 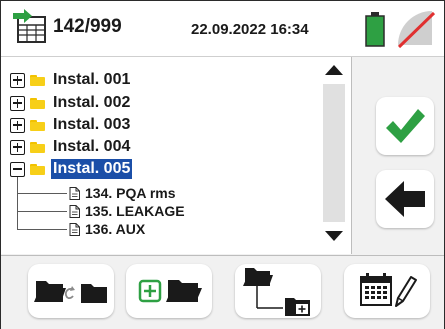 What do you see at coordinates (135, 211) in the screenshot?
I see `file-label: 135. LEAKAGE` at bounding box center [135, 211].